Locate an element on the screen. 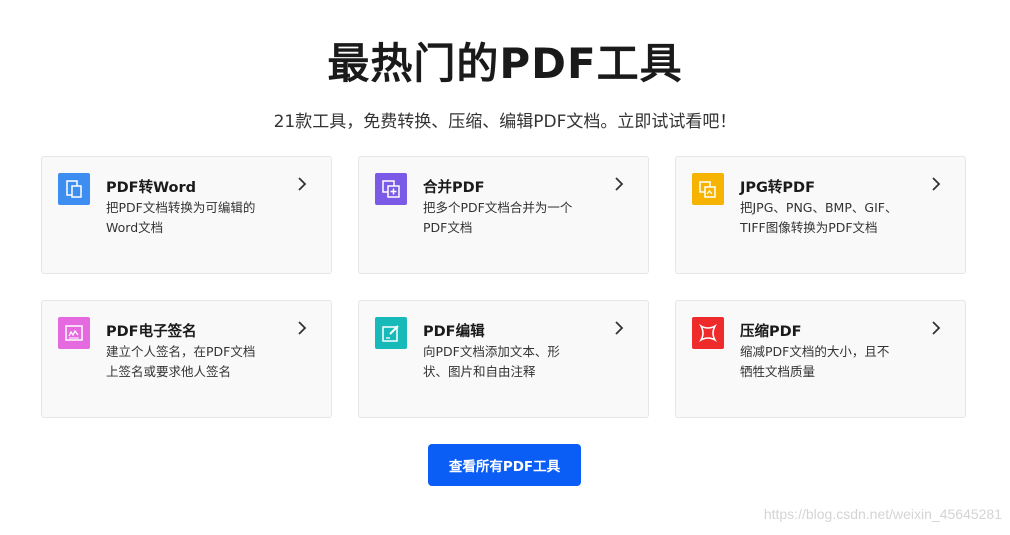  tool-name: 压缩PDF is located at coordinates (771, 332).